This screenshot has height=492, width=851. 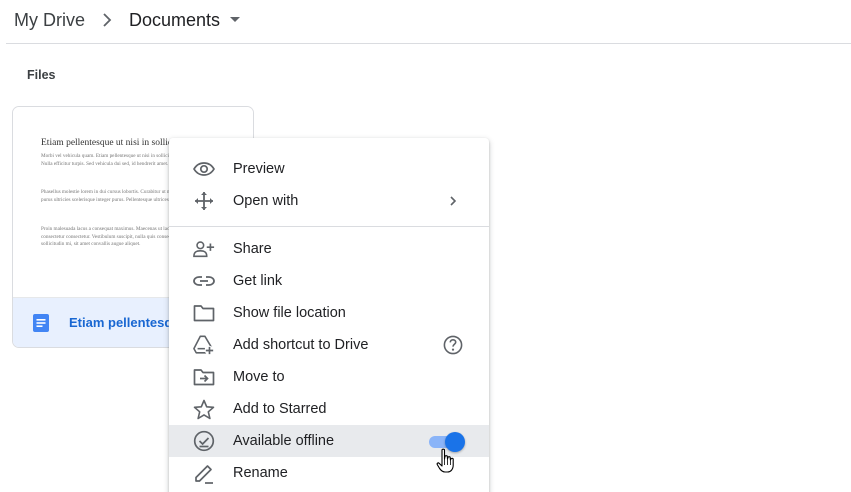 I want to click on link-icon, so click(x=204, y=281).